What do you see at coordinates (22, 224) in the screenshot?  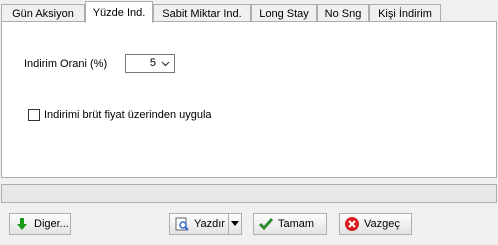 I see `arrow-down-icon` at bounding box center [22, 224].